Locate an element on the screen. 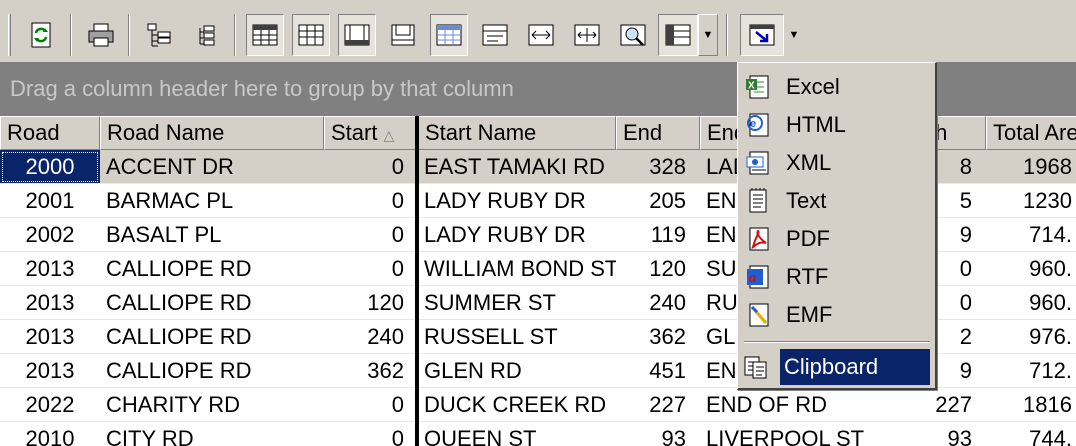 Image resolution: width=1076 pixels, height=446 pixels. cell-road: 2000 is located at coordinates (50, 167).